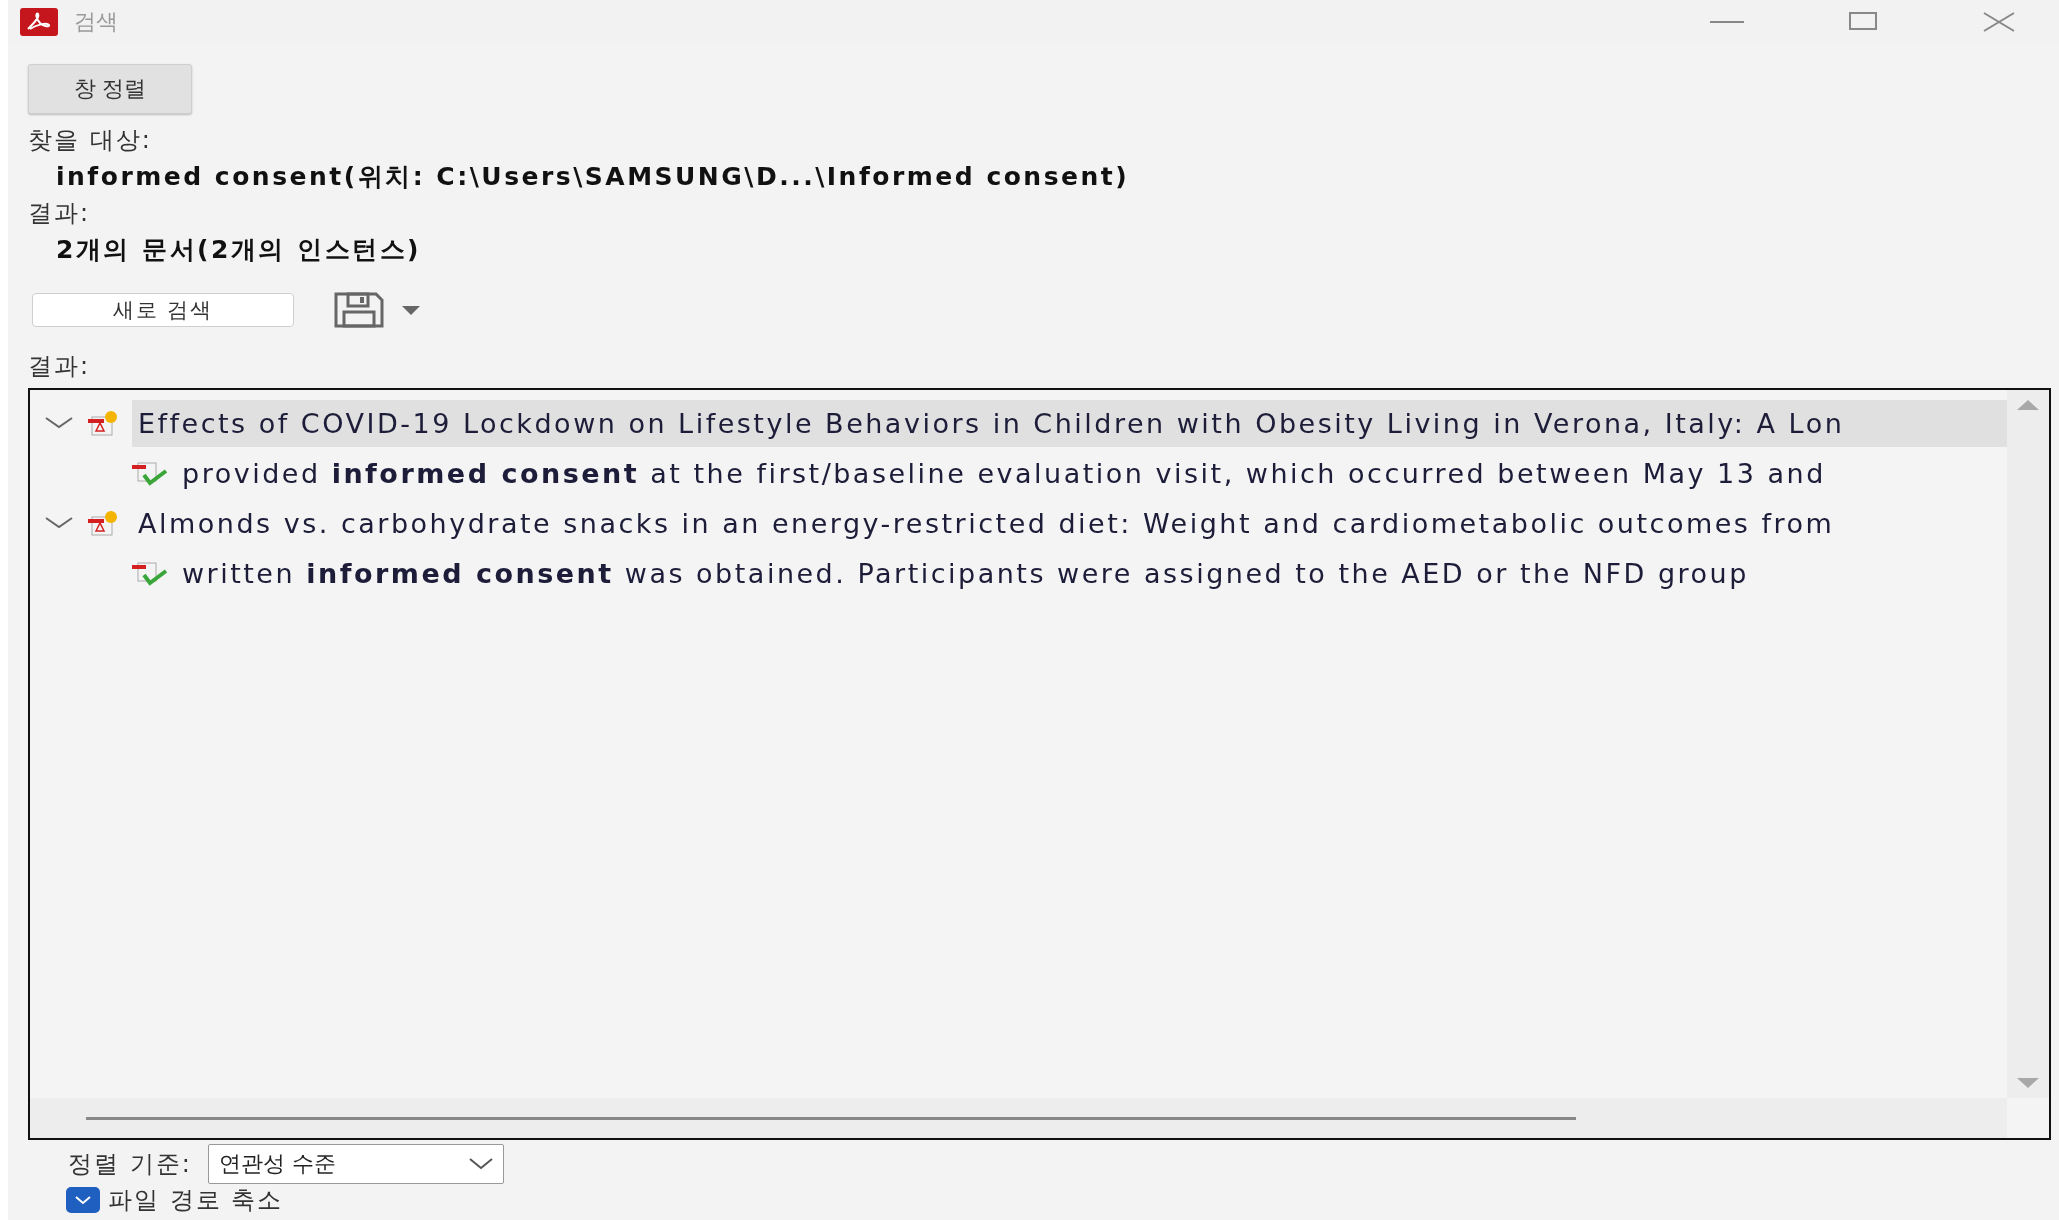 The height and width of the screenshot is (1220, 2059). What do you see at coordinates (60, 366) in the screenshot?
I see `results-label: 결과:` at bounding box center [60, 366].